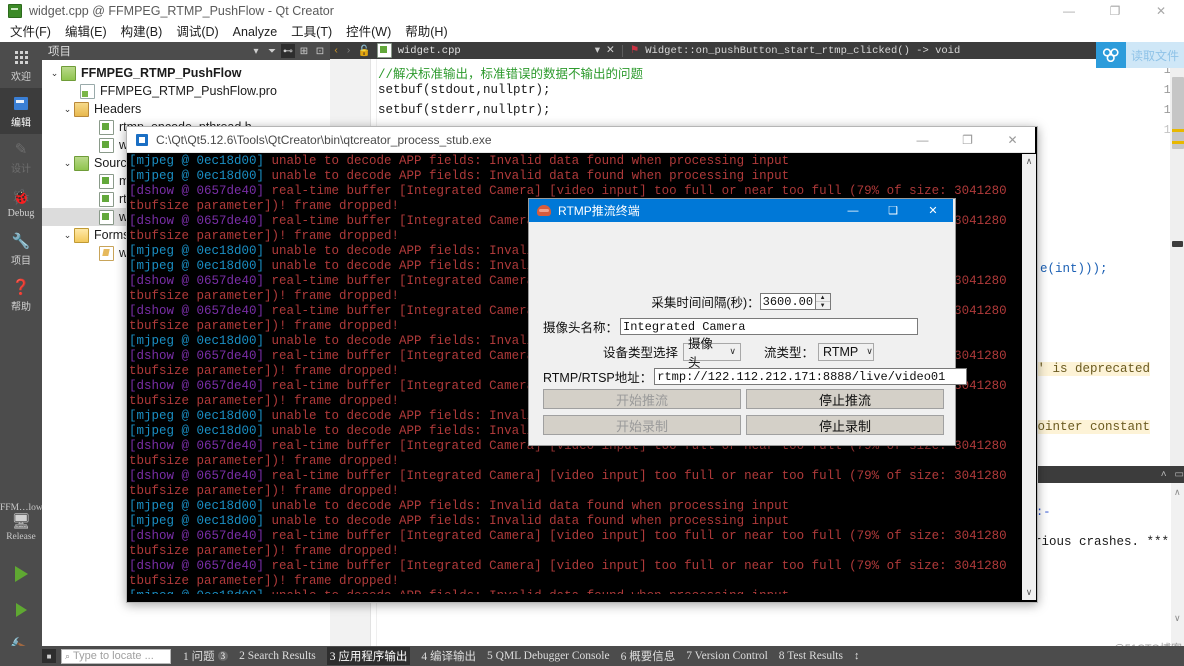 The width and height of the screenshot is (1184, 666). I want to click on spin-down-button: ▼, so click(823, 305).